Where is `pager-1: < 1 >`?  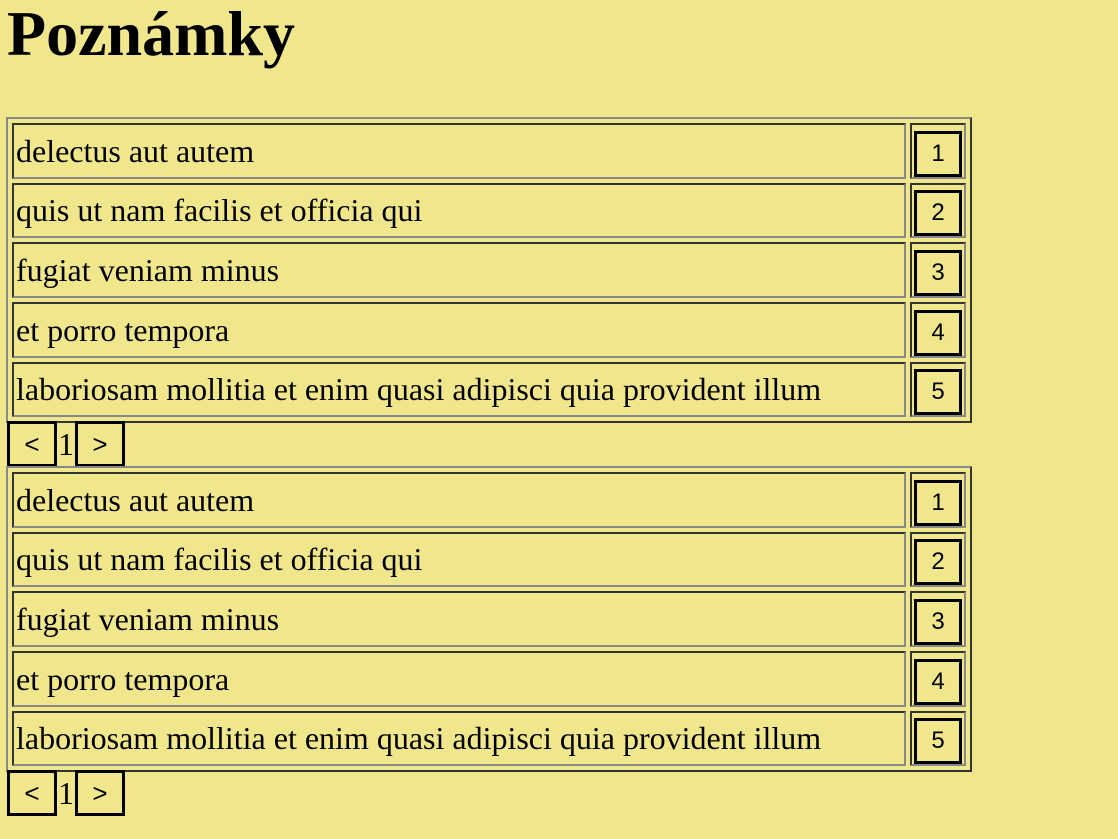
pager-1: < 1 > is located at coordinates (66, 444).